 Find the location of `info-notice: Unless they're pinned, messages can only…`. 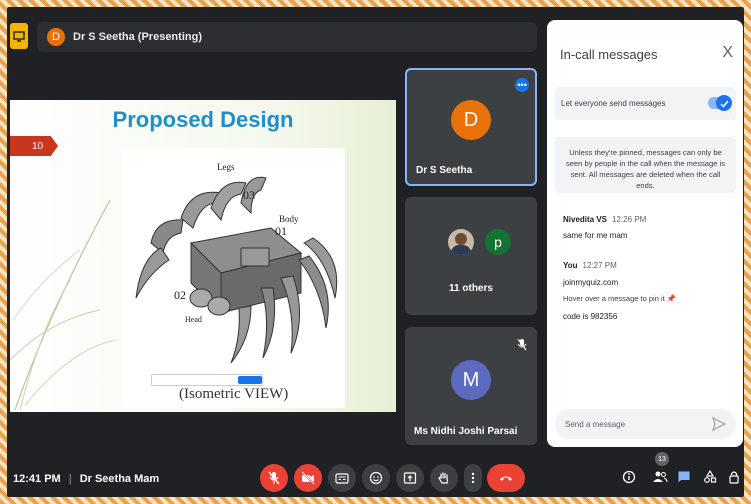

info-notice: Unless they're pinned, messages can only… is located at coordinates (645, 165).